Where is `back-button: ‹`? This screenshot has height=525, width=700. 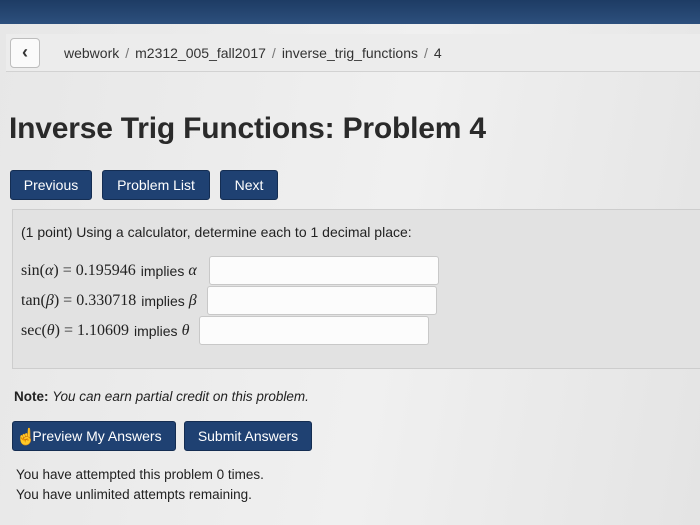 back-button: ‹ is located at coordinates (25, 52).